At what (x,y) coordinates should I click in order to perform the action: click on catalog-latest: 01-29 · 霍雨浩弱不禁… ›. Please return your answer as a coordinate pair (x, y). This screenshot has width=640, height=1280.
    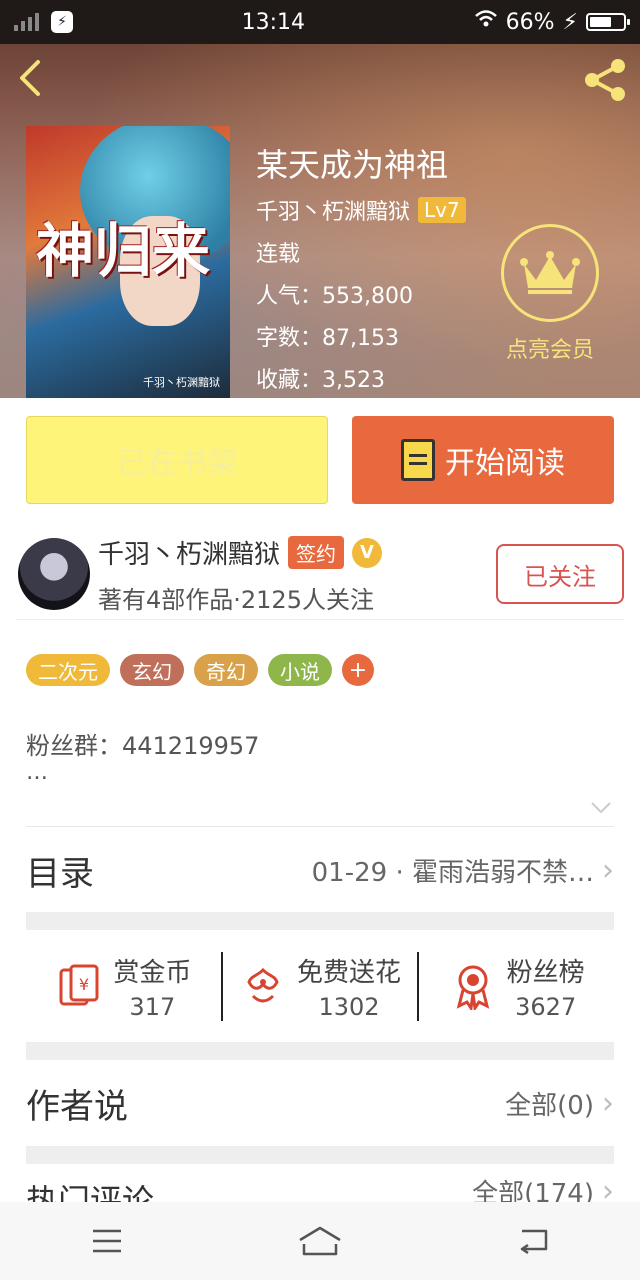
    Looking at the image, I should click on (463, 870).